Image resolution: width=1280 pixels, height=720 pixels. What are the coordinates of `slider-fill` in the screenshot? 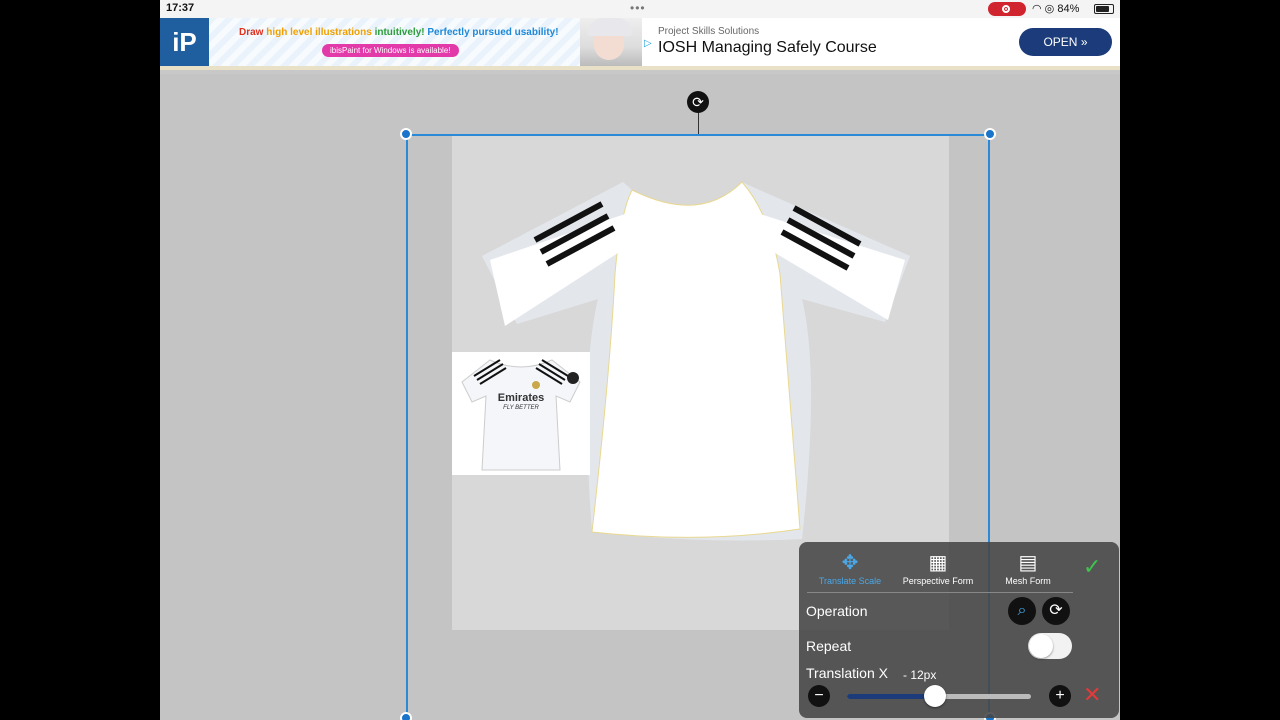 It's located at (891, 696).